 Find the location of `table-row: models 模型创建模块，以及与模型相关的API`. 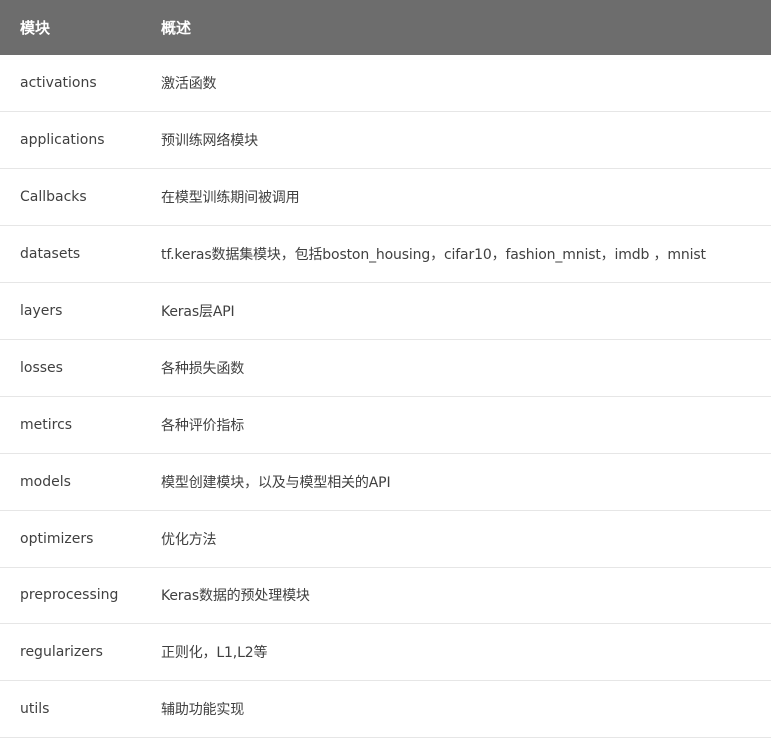

table-row: models 模型创建模块，以及与模型相关的API is located at coordinates (385, 482).